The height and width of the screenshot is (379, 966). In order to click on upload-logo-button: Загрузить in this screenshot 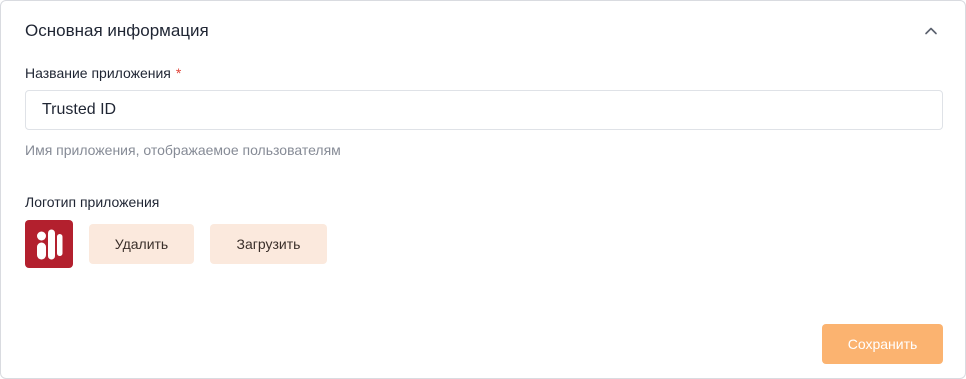, I will do `click(268, 244)`.